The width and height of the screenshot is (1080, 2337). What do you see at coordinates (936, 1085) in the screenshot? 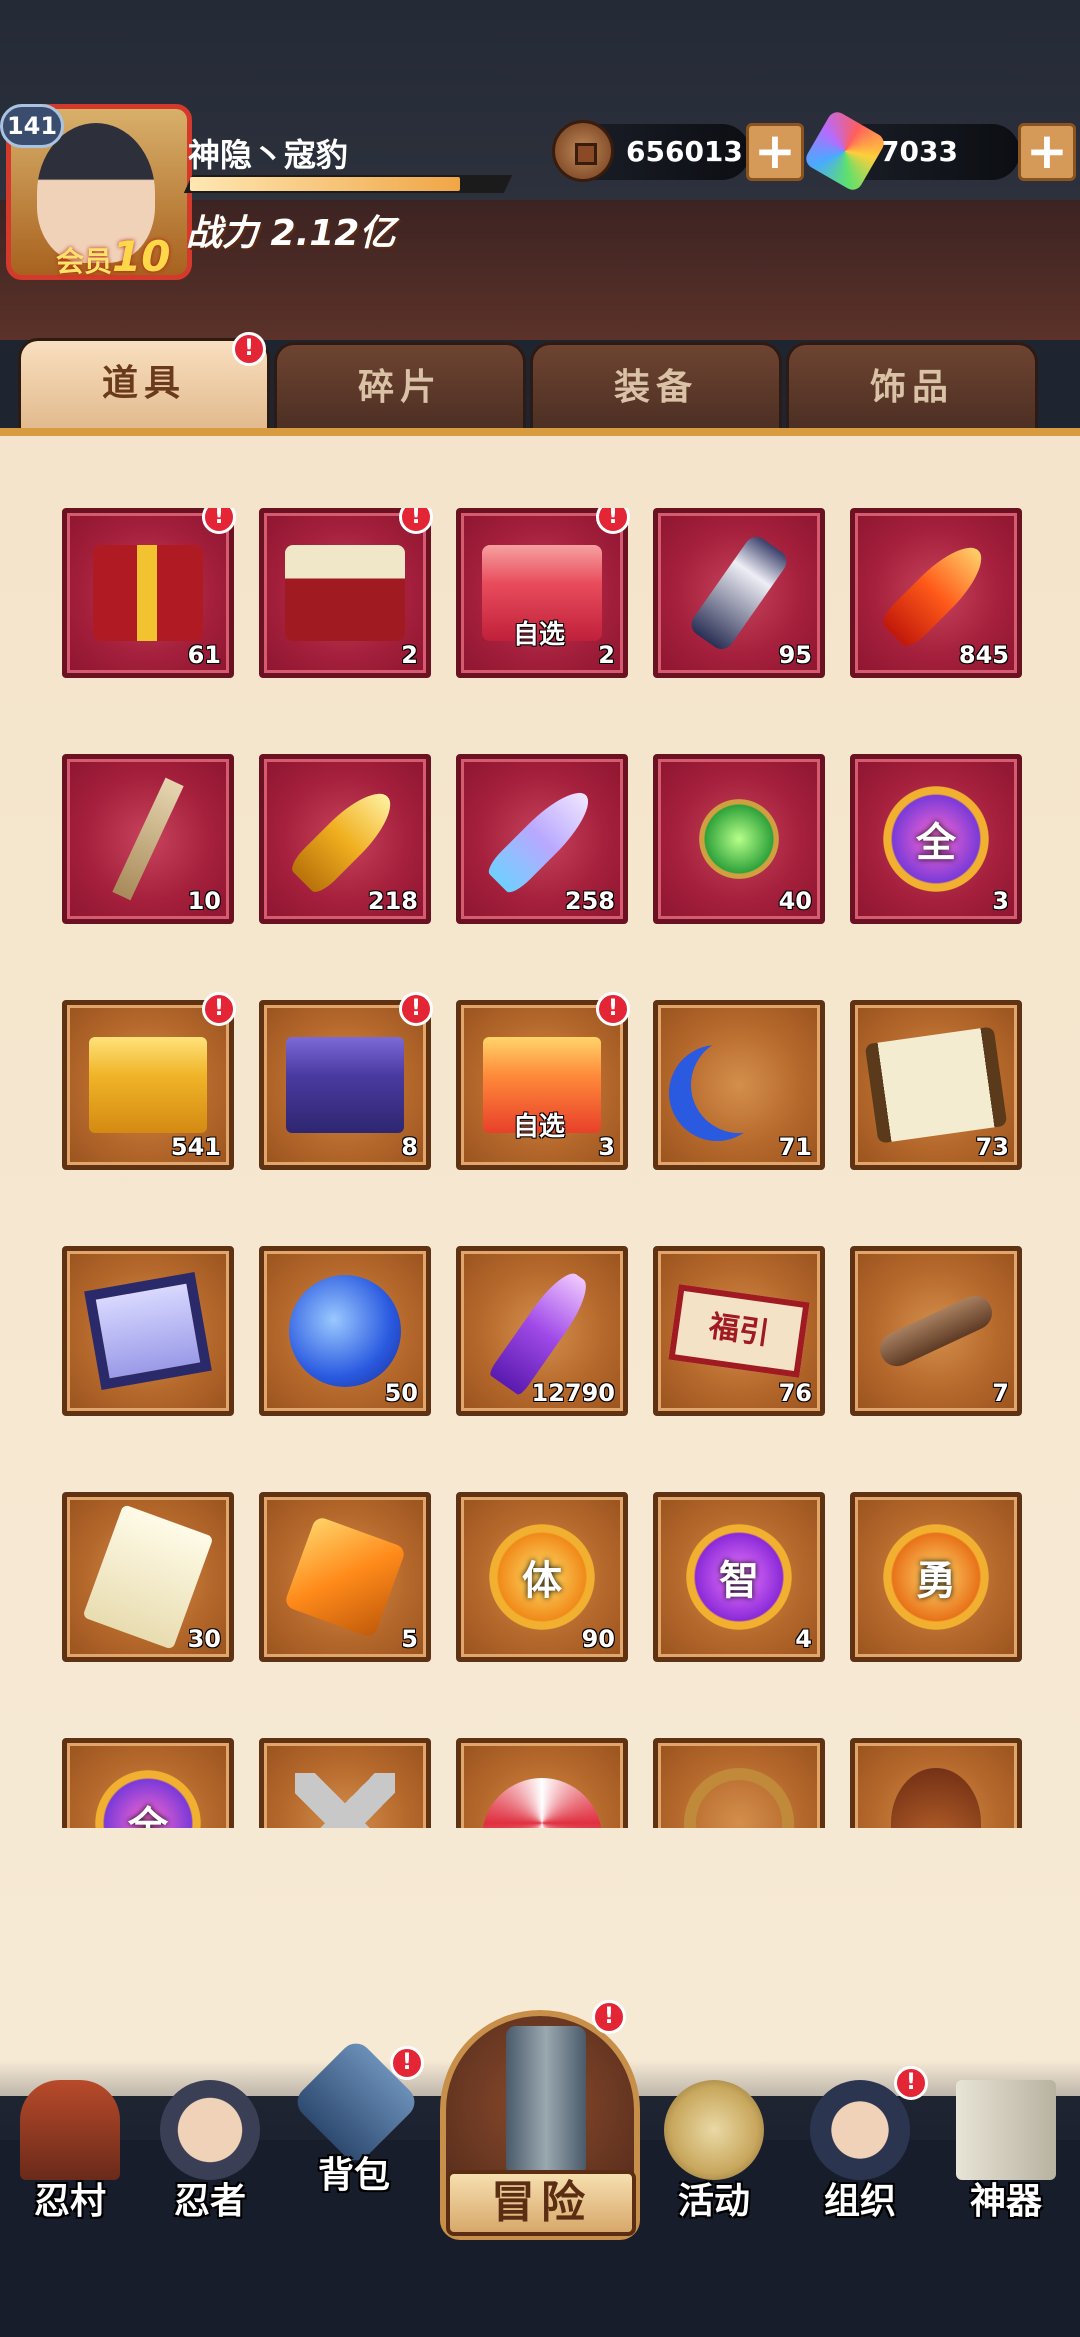
I see `inventory-item: 73` at bounding box center [936, 1085].